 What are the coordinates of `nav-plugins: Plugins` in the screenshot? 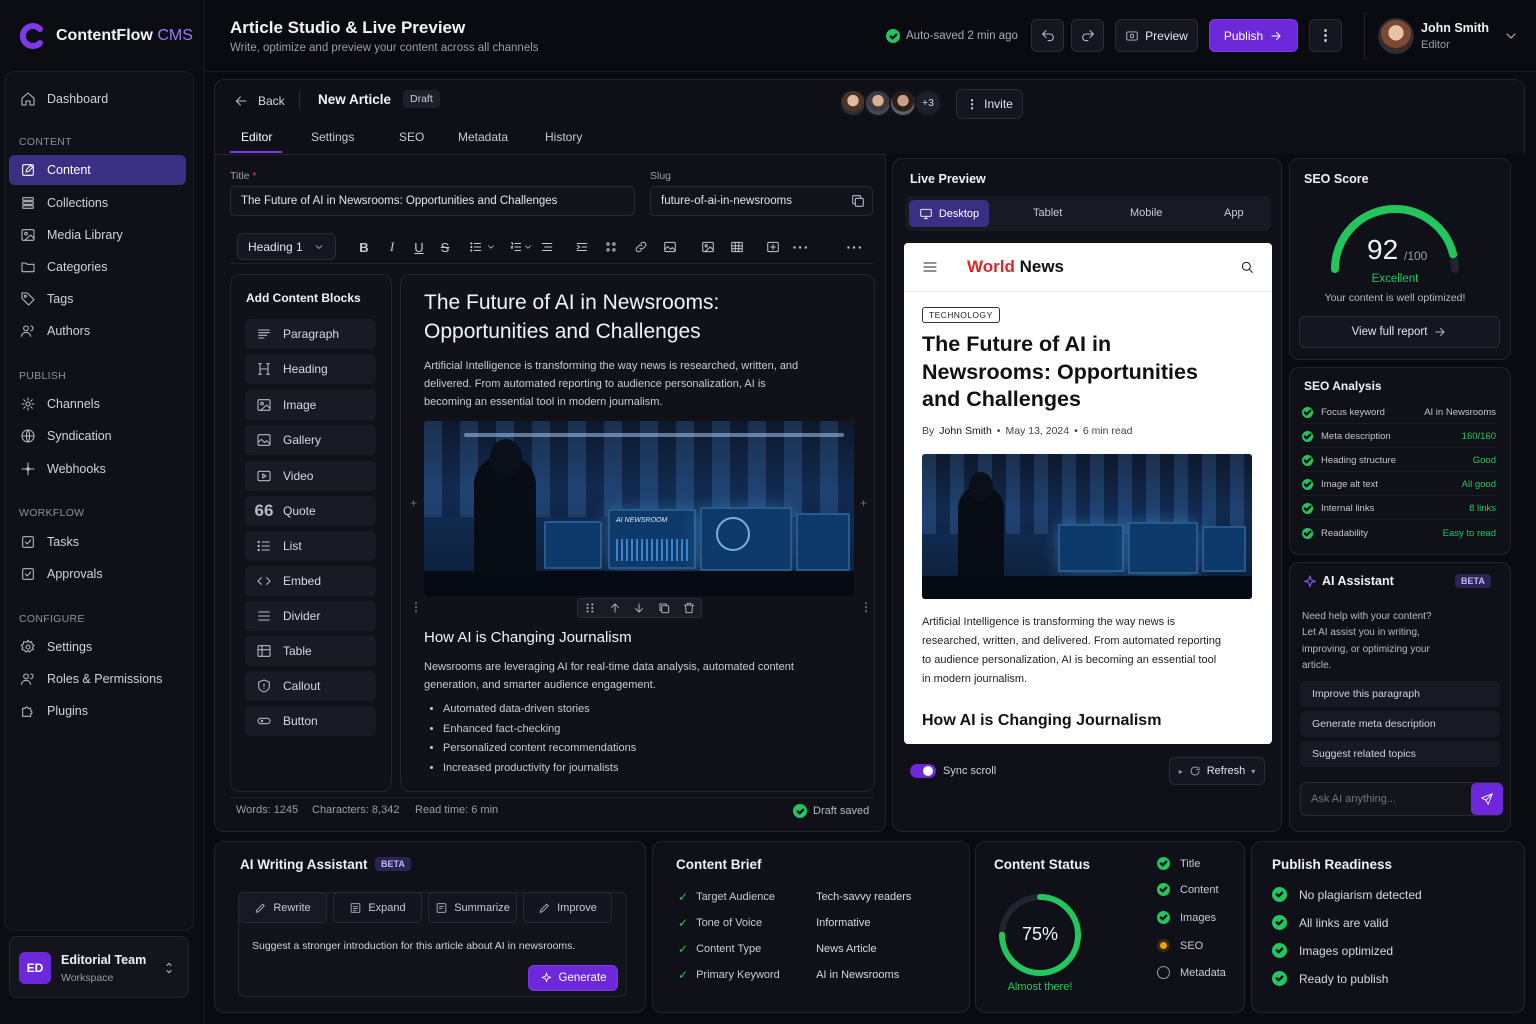 It's located at (97, 711).